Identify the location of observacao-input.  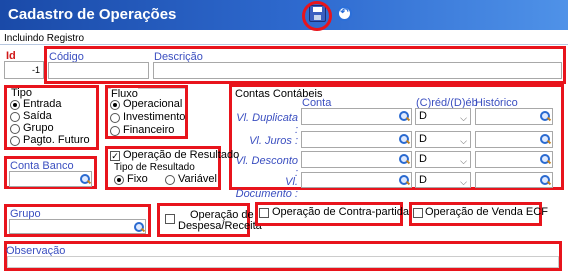
(283, 262).